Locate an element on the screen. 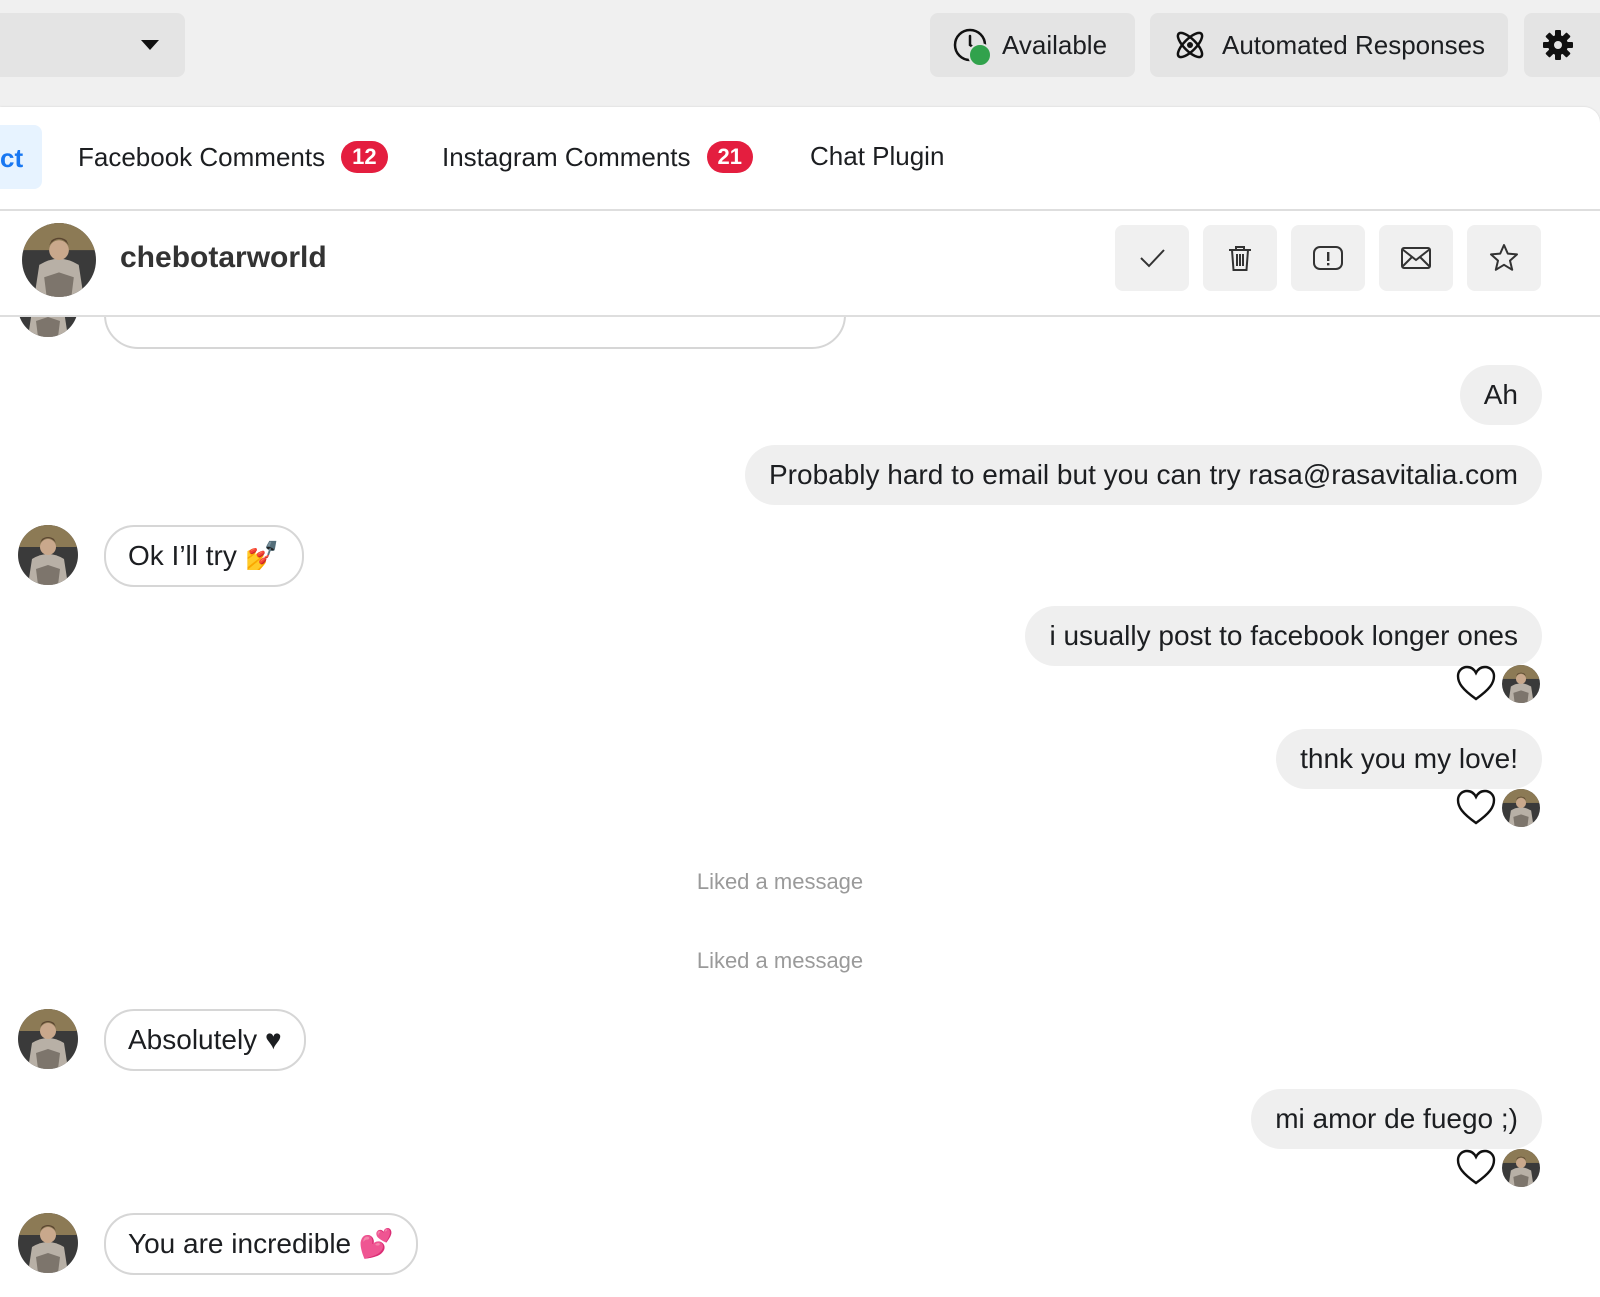 The height and width of the screenshot is (1297, 1600). report-spam-button is located at coordinates (1328, 258).